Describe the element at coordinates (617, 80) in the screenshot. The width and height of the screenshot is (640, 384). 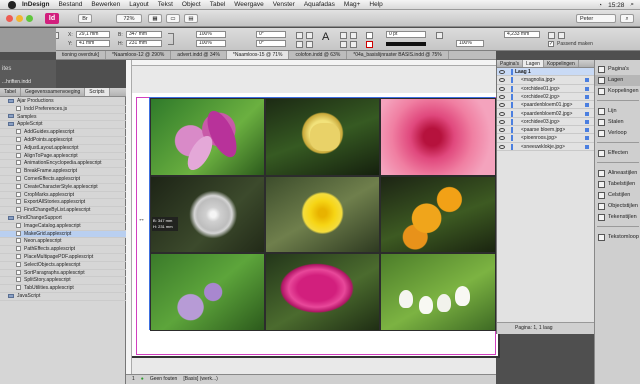
I see `dock-item-layers: Lagen` at that location.